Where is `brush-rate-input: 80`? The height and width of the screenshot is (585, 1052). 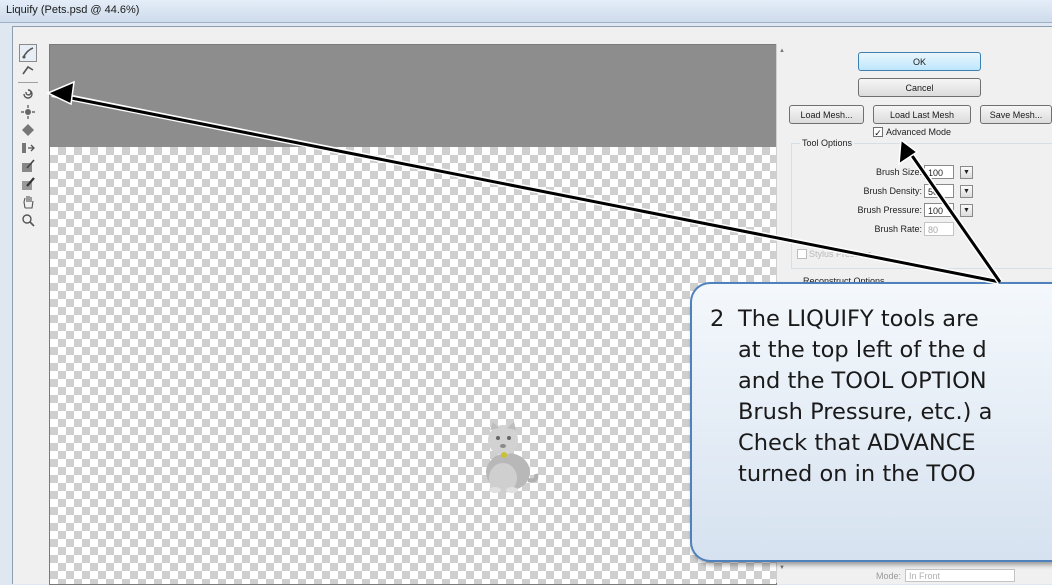 brush-rate-input: 80 is located at coordinates (939, 229).